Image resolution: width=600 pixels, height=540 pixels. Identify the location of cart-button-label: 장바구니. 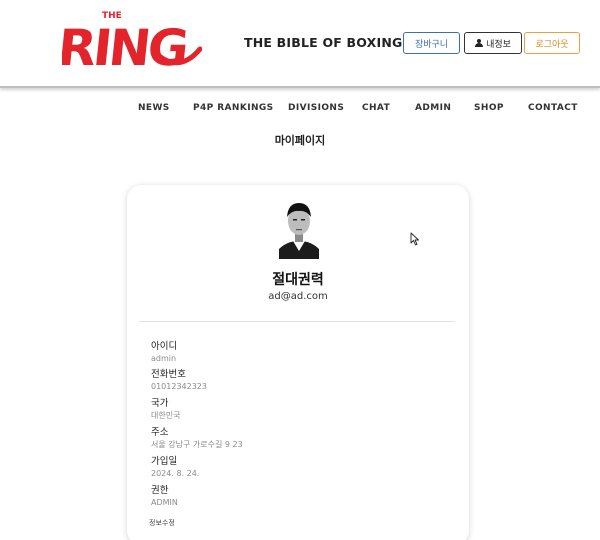
(431, 44).